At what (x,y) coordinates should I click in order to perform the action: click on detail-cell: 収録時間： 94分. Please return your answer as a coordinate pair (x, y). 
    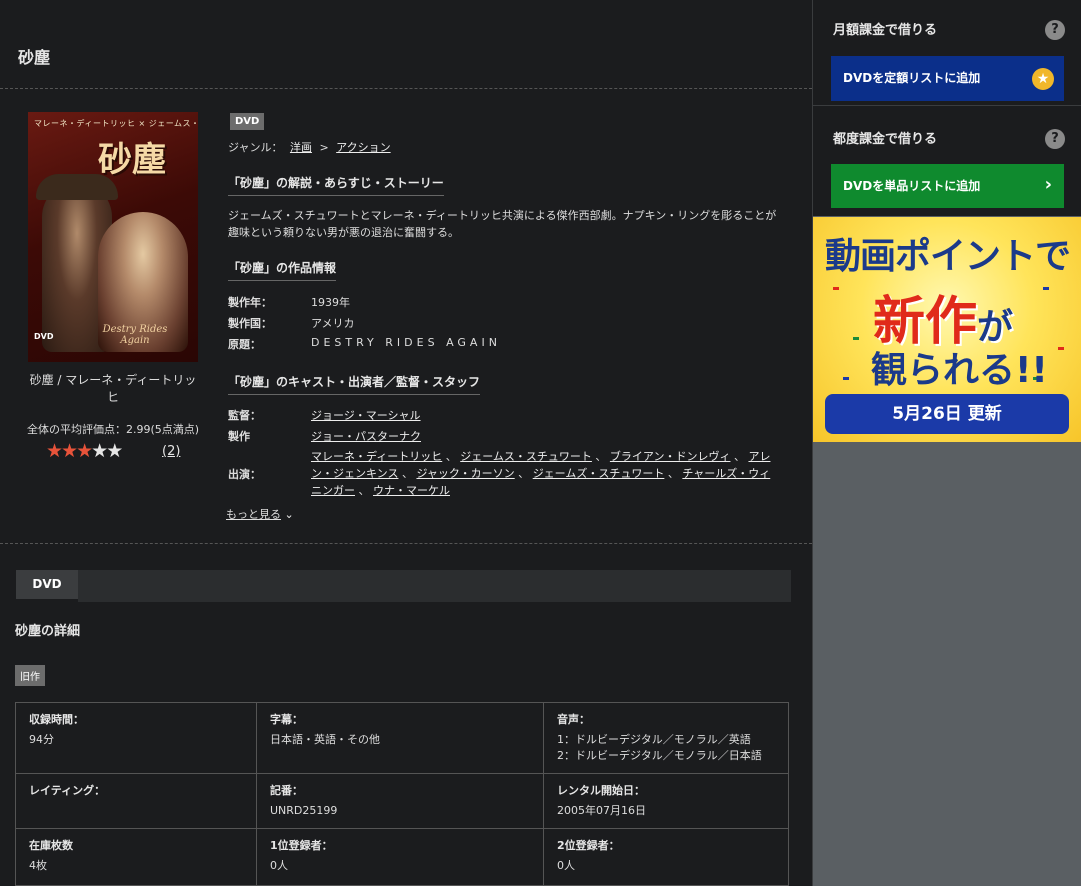
    Looking at the image, I should click on (136, 738).